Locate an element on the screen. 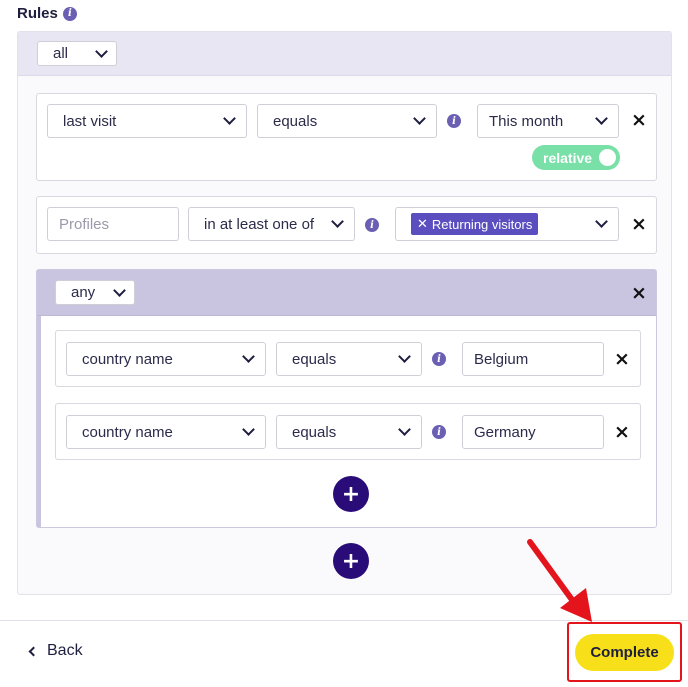 The image size is (688, 687). inner-rule2-field-value: country name is located at coordinates (127, 432).